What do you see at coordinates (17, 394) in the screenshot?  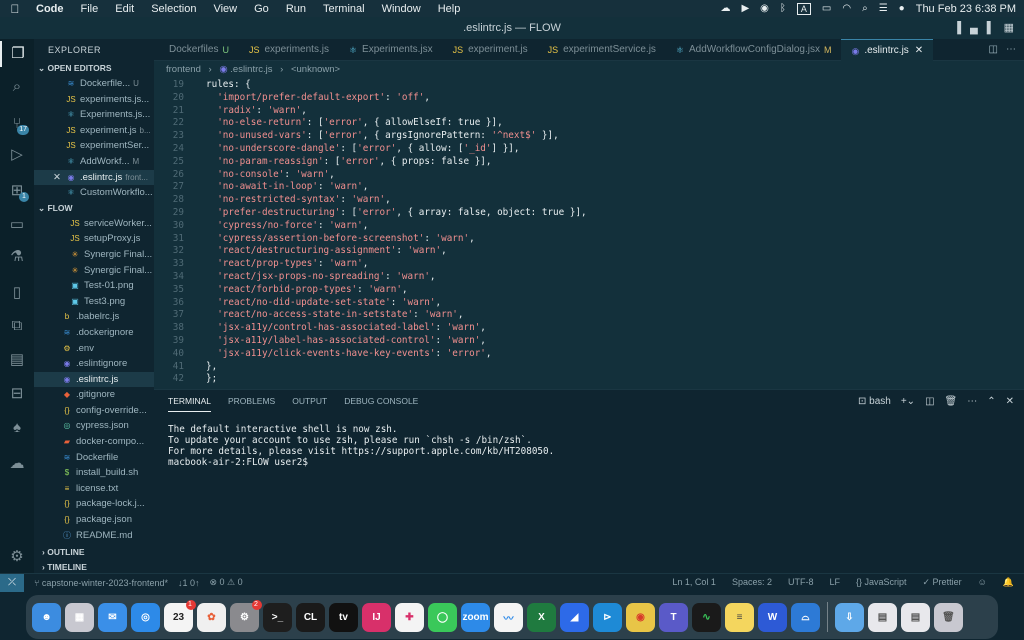 I see `database-icon: ⊟` at bounding box center [17, 394].